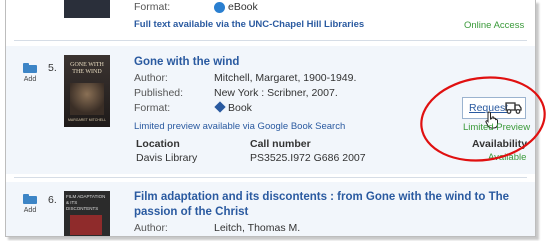  I want to click on truck-icon, so click(513, 108).